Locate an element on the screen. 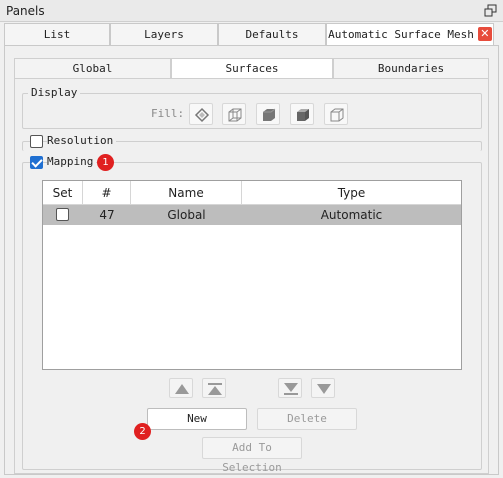  panels-title: Panels is located at coordinates (25, 11).